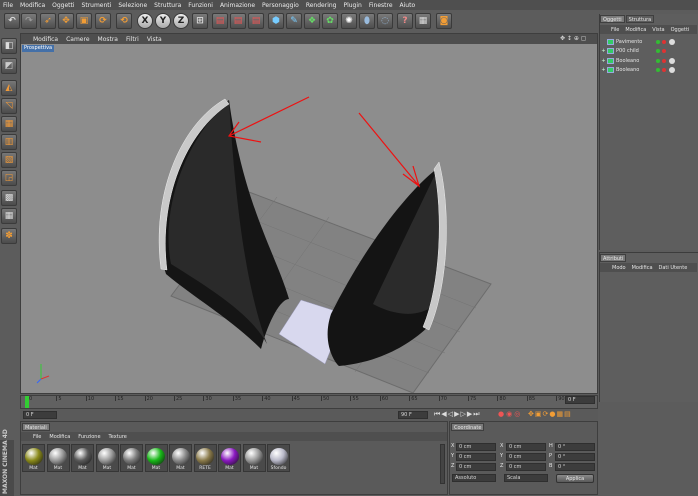 This screenshot has height=496, width=698. What do you see at coordinates (309, 402) in the screenshot?
I see `timeline: 0 5 10 15 20 25 30 35 40 45 50 55 60 65 70 75 80 85 90` at bounding box center [309, 402].